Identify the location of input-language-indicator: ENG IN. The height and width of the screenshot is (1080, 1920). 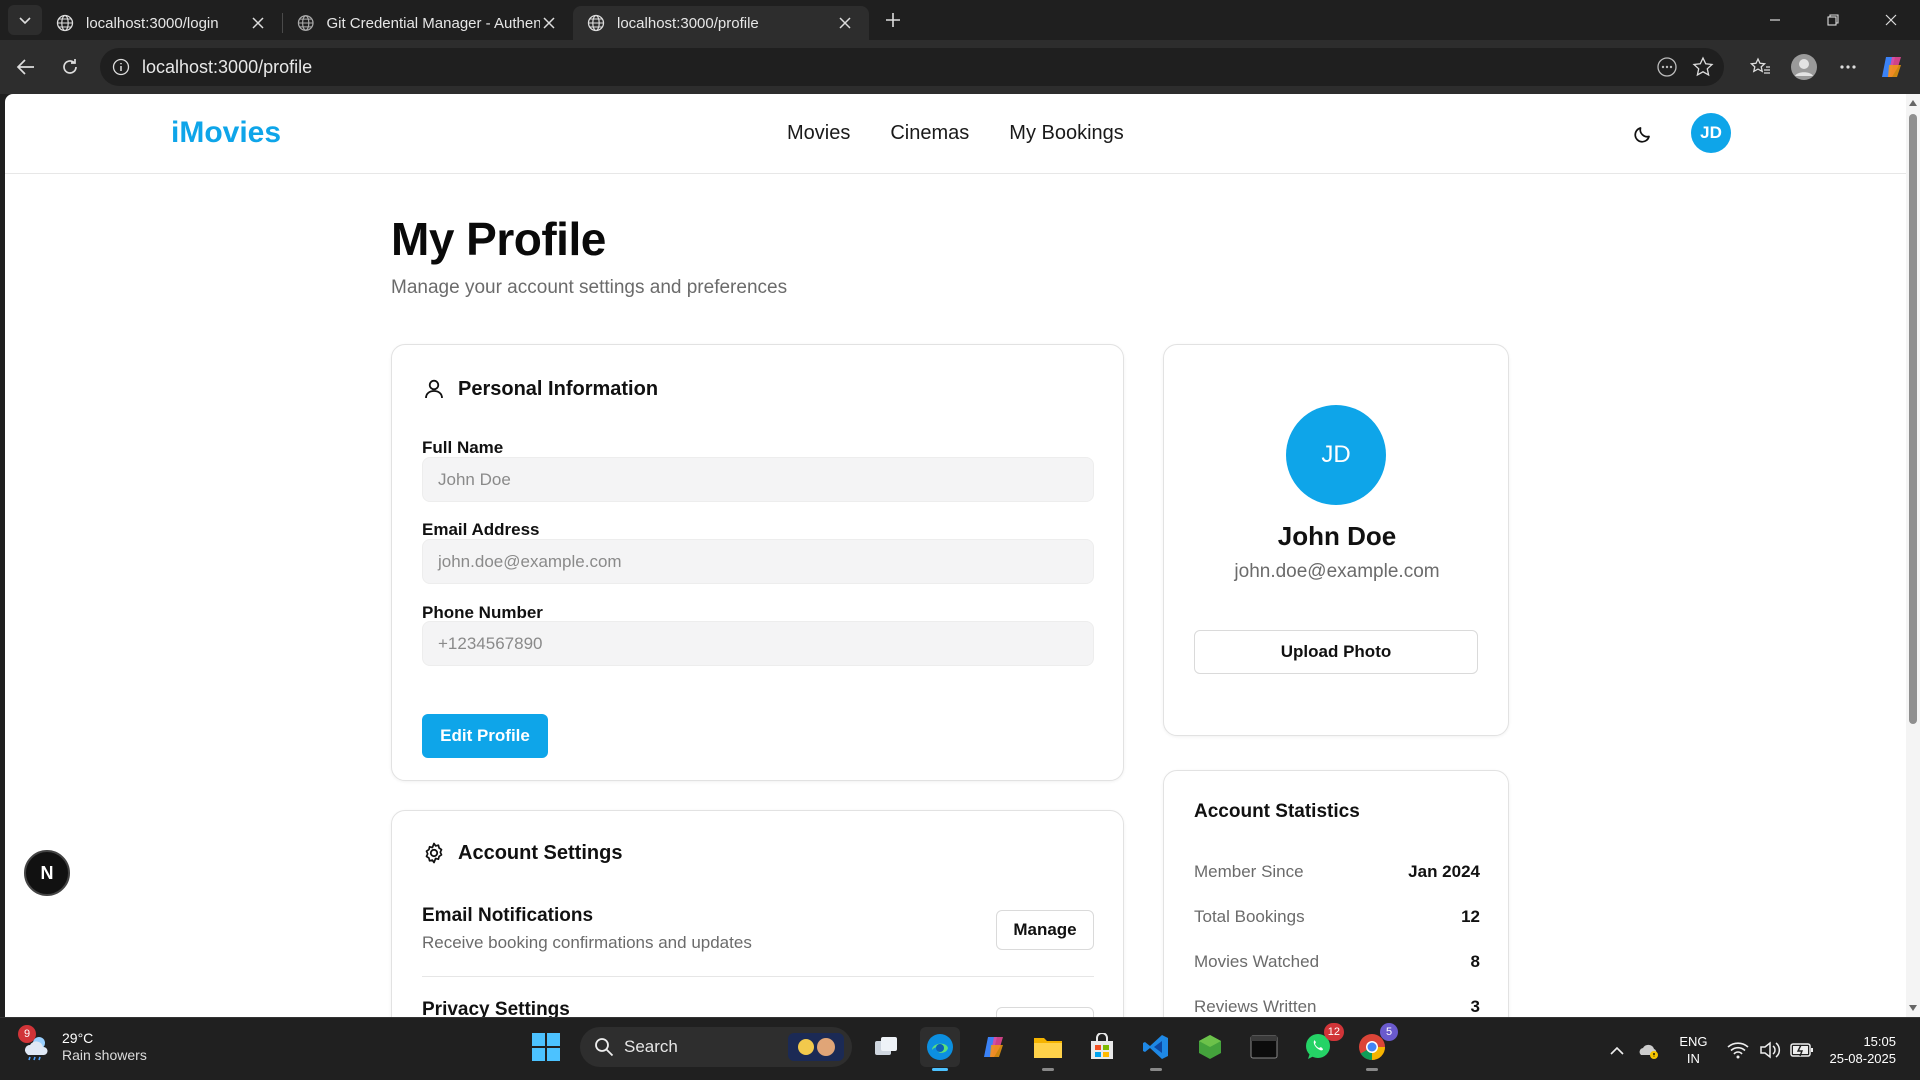
(1693, 1050).